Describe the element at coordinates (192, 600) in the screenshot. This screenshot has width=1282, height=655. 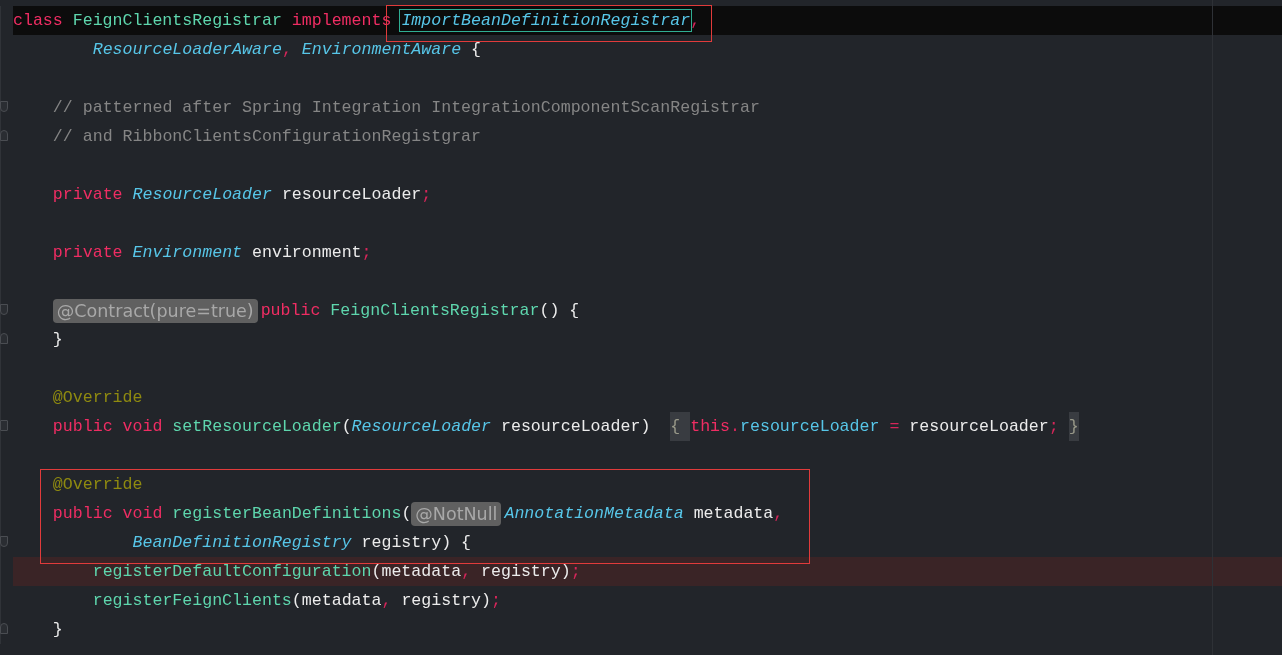
I see `method-name: registerFeignClients` at that location.